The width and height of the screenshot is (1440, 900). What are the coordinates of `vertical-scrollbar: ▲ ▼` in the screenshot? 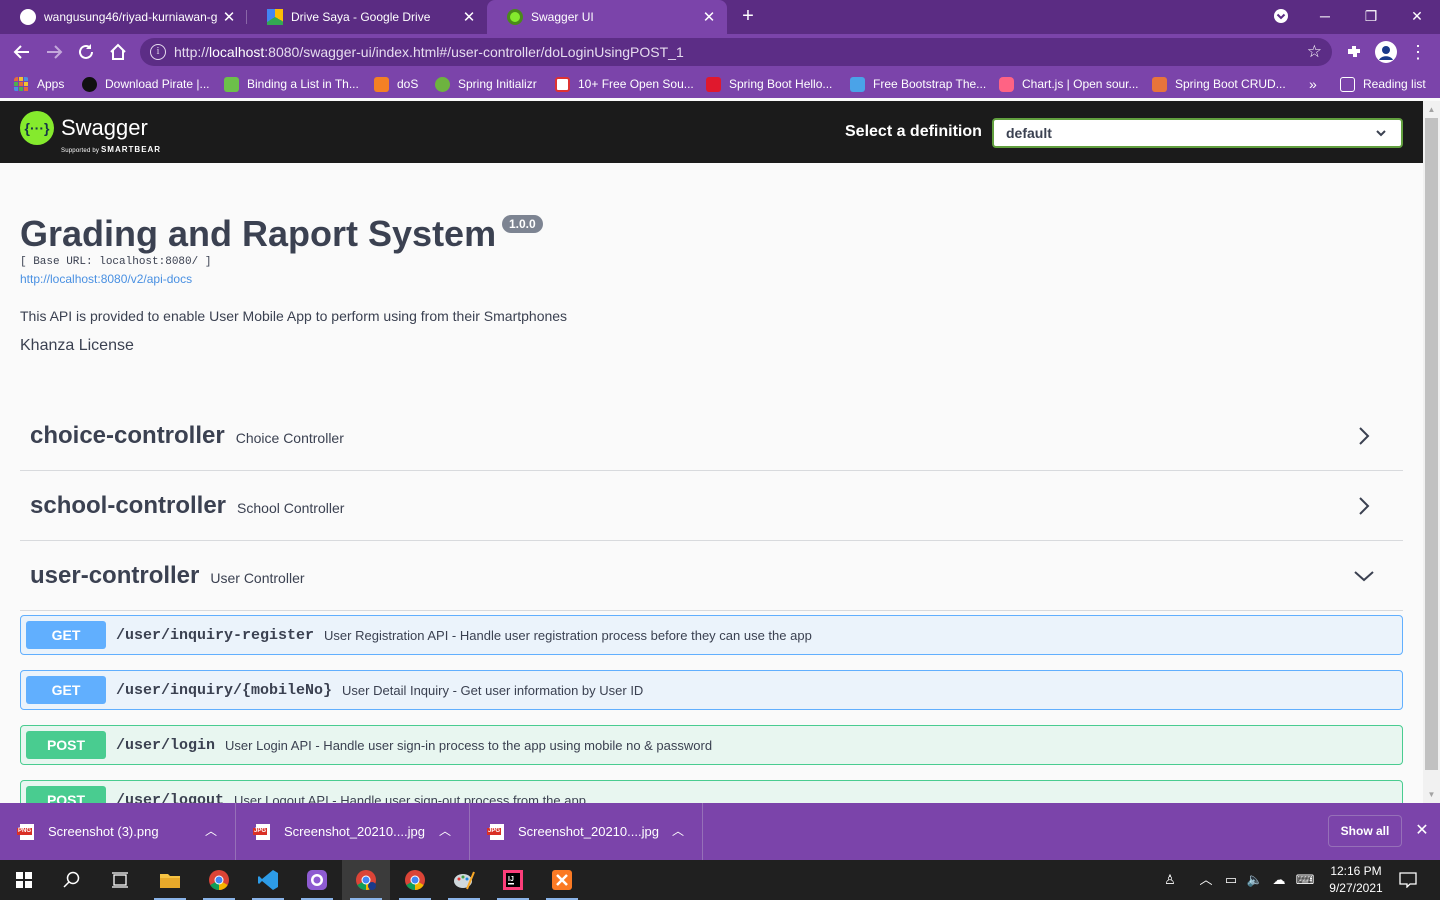 It's located at (1431, 452).